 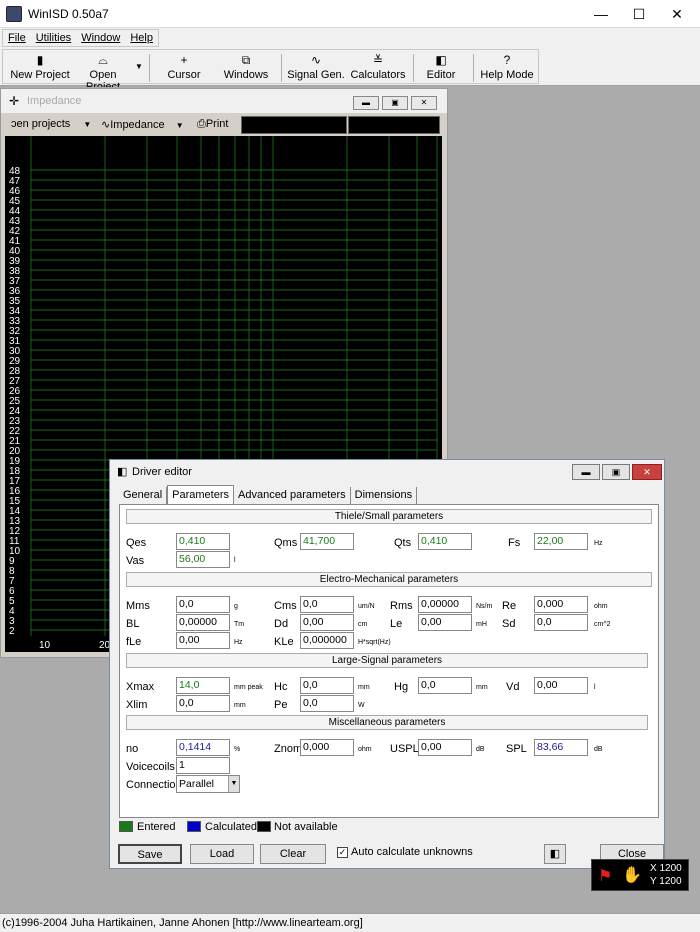 I want to click on xmax-field: 14,0, so click(x=203, y=685).